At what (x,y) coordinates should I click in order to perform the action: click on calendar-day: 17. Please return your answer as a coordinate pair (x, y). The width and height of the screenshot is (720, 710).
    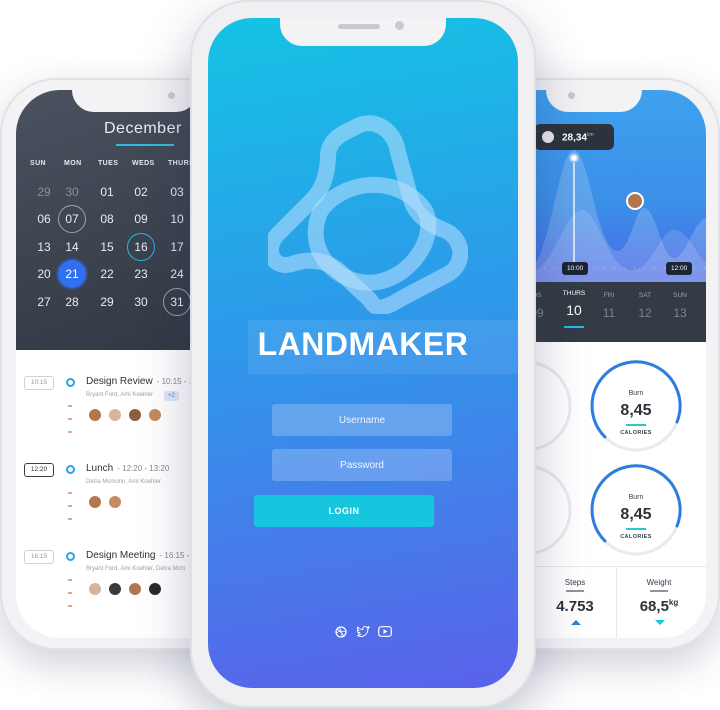
    Looking at the image, I should click on (177, 247).